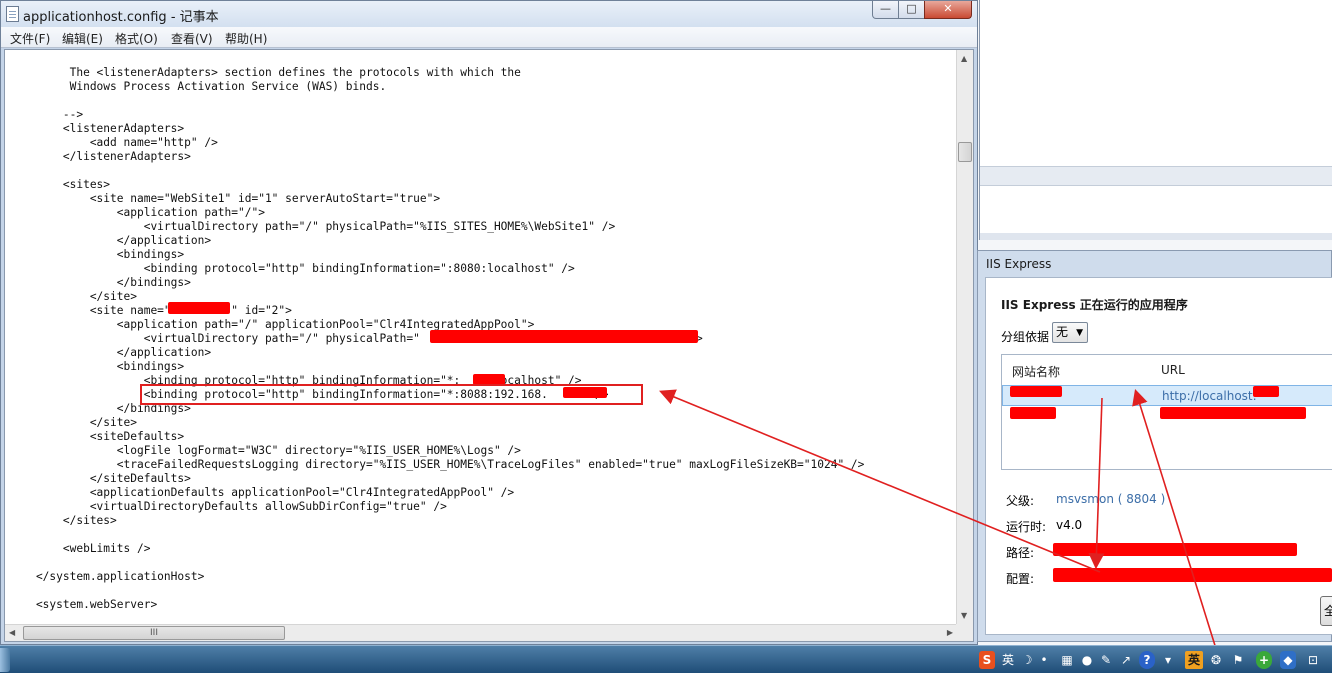 The width and height of the screenshot is (1332, 673). Describe the element at coordinates (154, 633) in the screenshot. I see `horizontal-scroll-thumb: III` at that location.